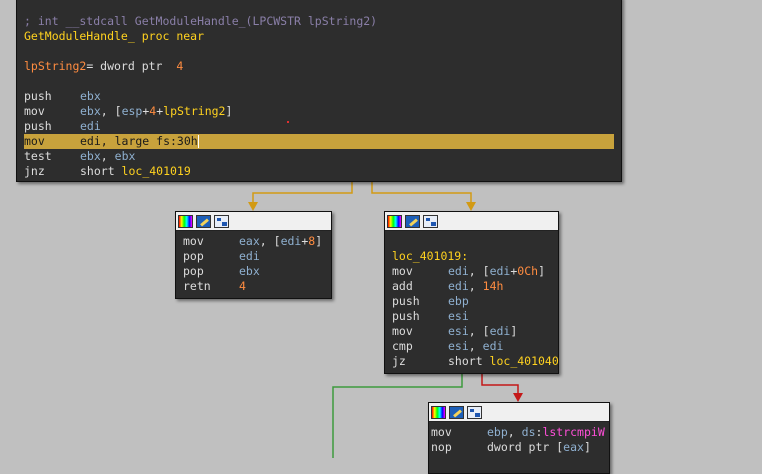 The image size is (762, 474). What do you see at coordinates (156, 171) in the screenshot?
I see `label-ref: loc_401019` at bounding box center [156, 171].